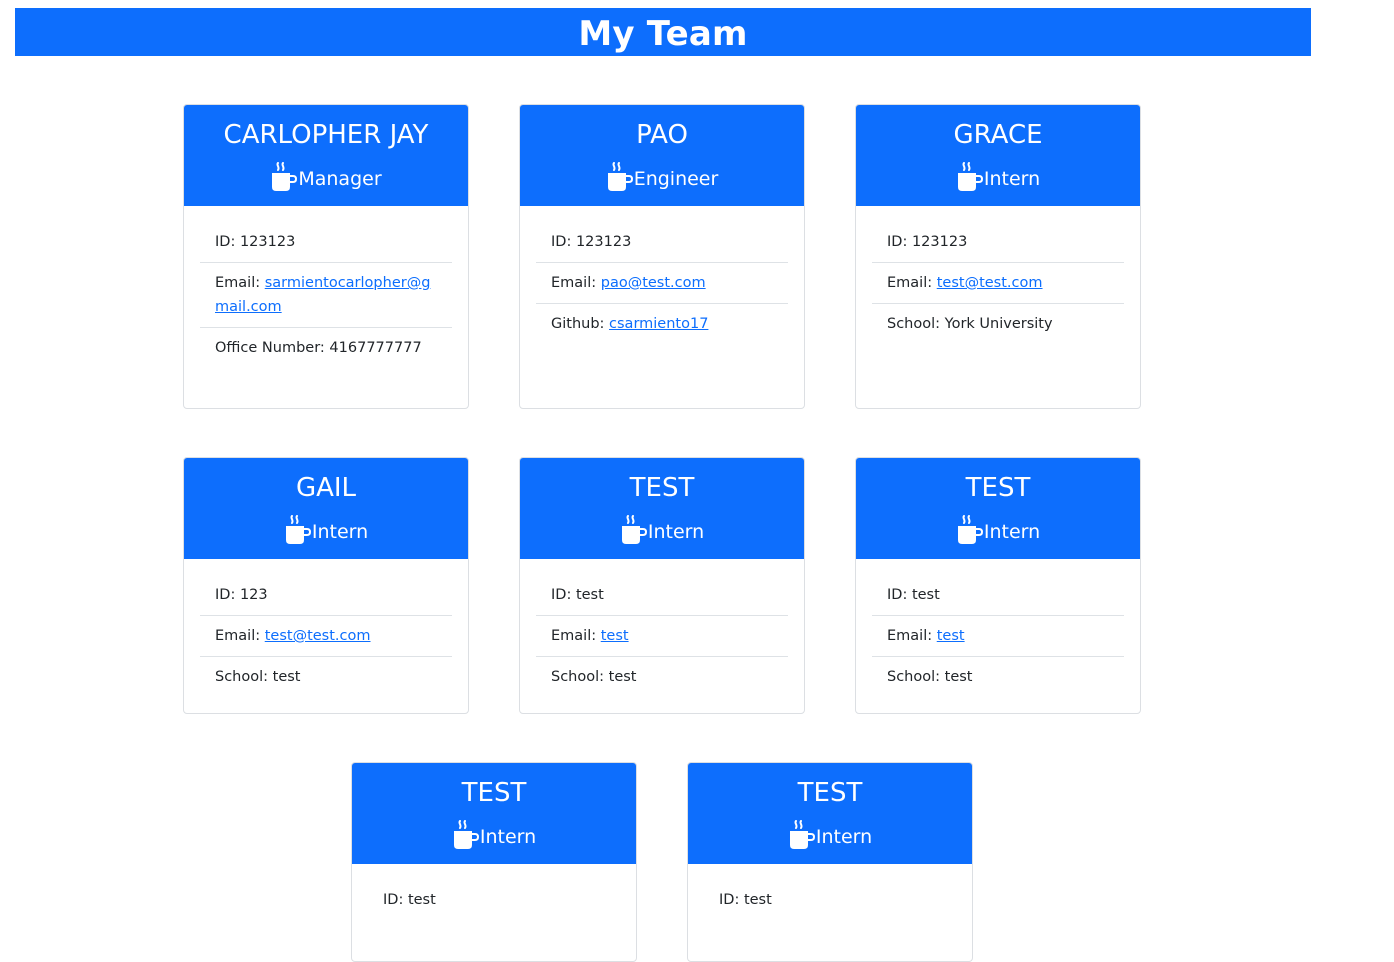  What do you see at coordinates (580, 324) in the screenshot?
I see `github-label: Github:` at bounding box center [580, 324].